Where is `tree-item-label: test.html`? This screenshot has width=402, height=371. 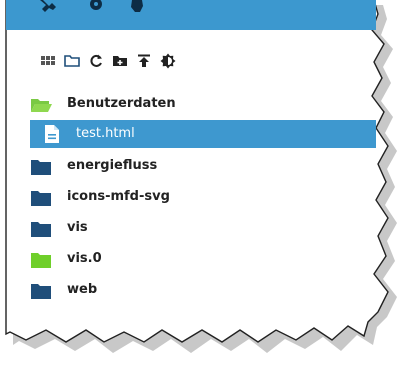 tree-item-label: test.html is located at coordinates (105, 133).